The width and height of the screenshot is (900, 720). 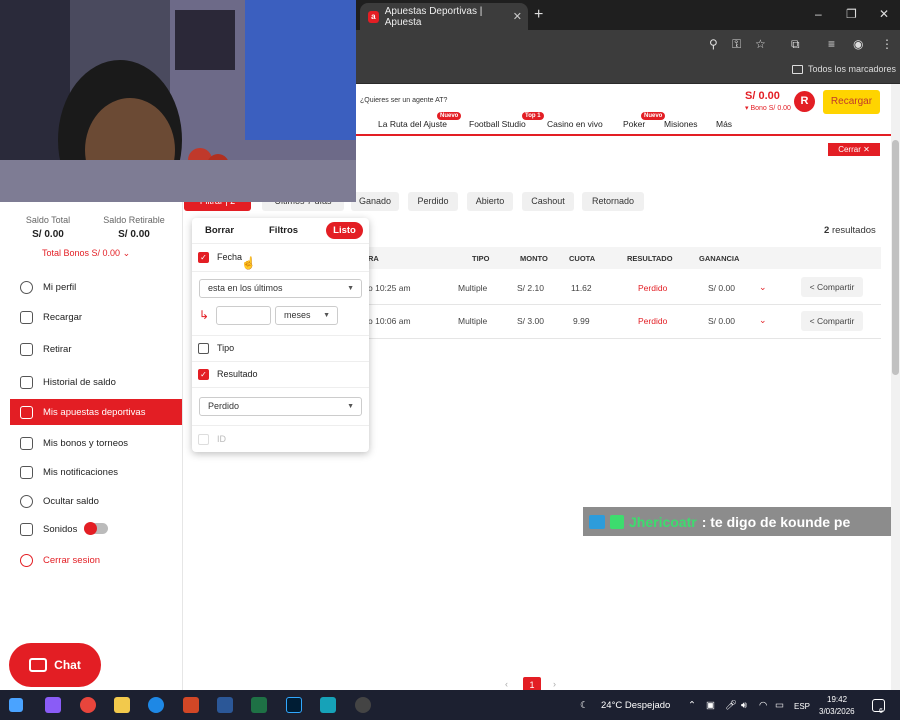 What do you see at coordinates (280, 406) in the screenshot?
I see `resultado-select: Perdido ▼` at bounding box center [280, 406].